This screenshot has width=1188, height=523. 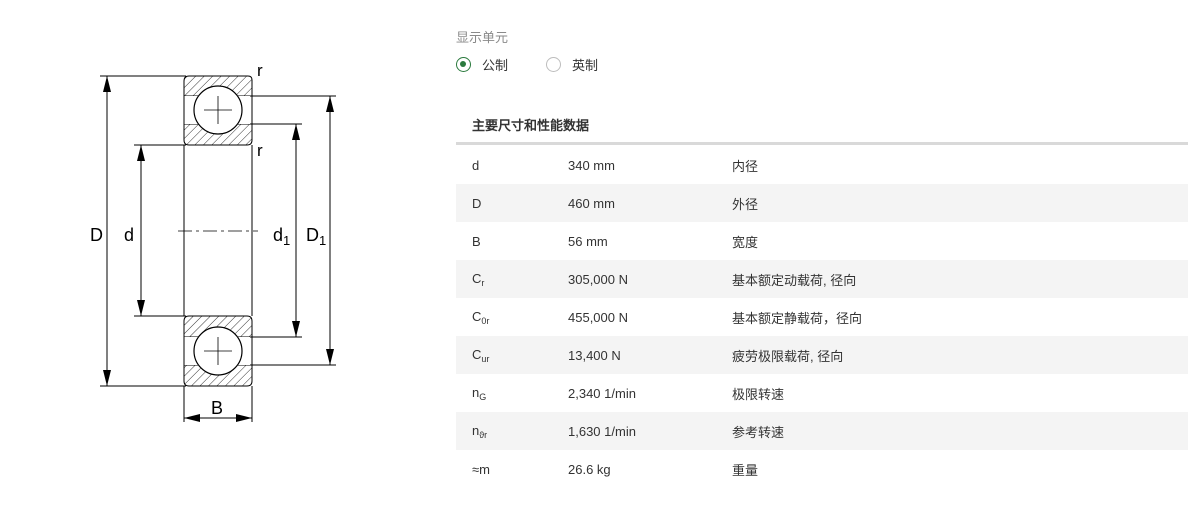 I want to click on unit-selector-title: 显示单元, so click(x=482, y=37).